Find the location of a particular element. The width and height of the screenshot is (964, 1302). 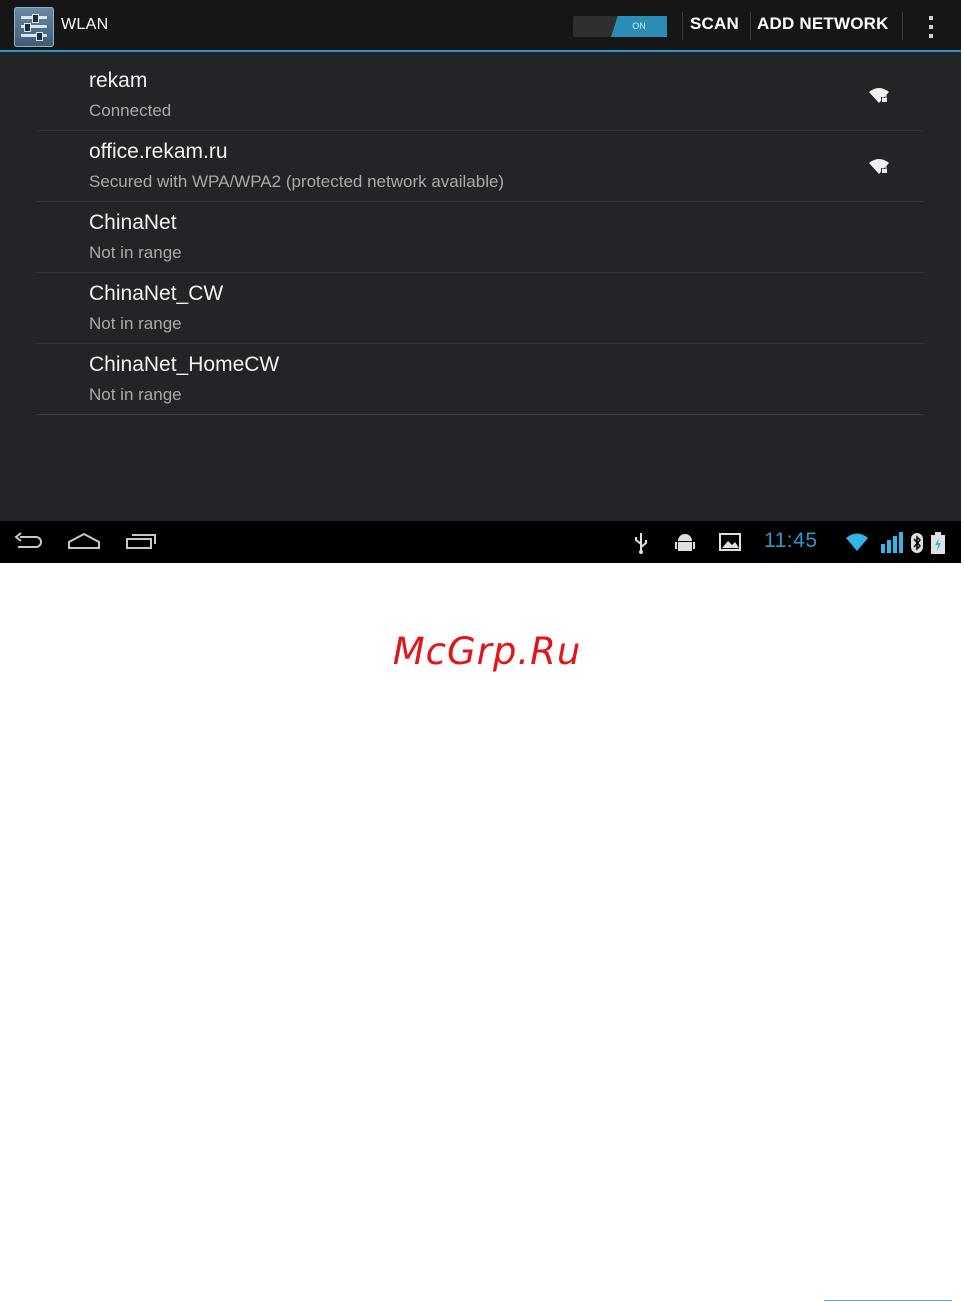

home-icon is located at coordinates (84, 542).